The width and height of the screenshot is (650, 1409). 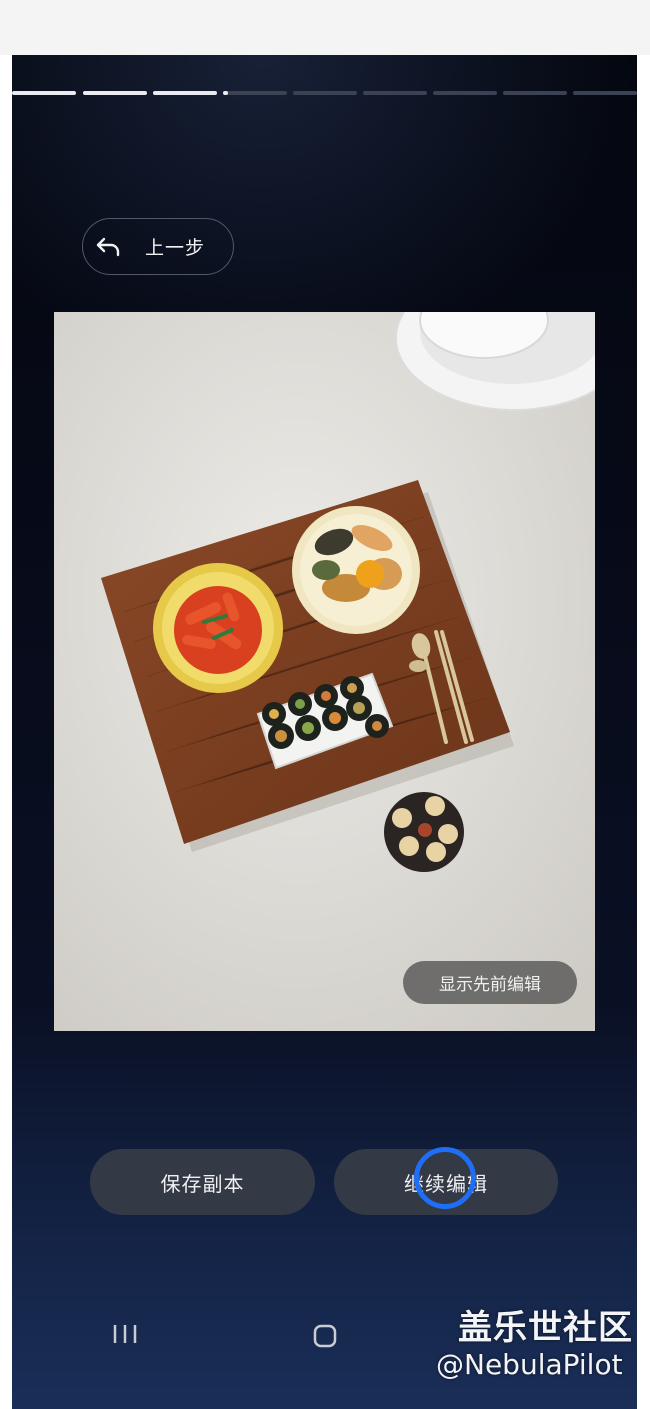 What do you see at coordinates (545, 1328) in the screenshot?
I see `watermark-title: 盖乐世社区` at bounding box center [545, 1328].